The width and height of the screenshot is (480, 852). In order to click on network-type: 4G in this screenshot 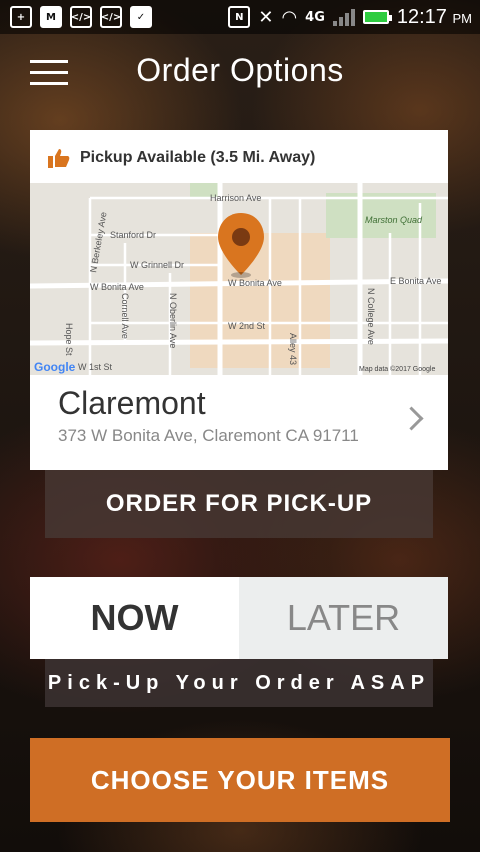, I will do `click(315, 17)`.